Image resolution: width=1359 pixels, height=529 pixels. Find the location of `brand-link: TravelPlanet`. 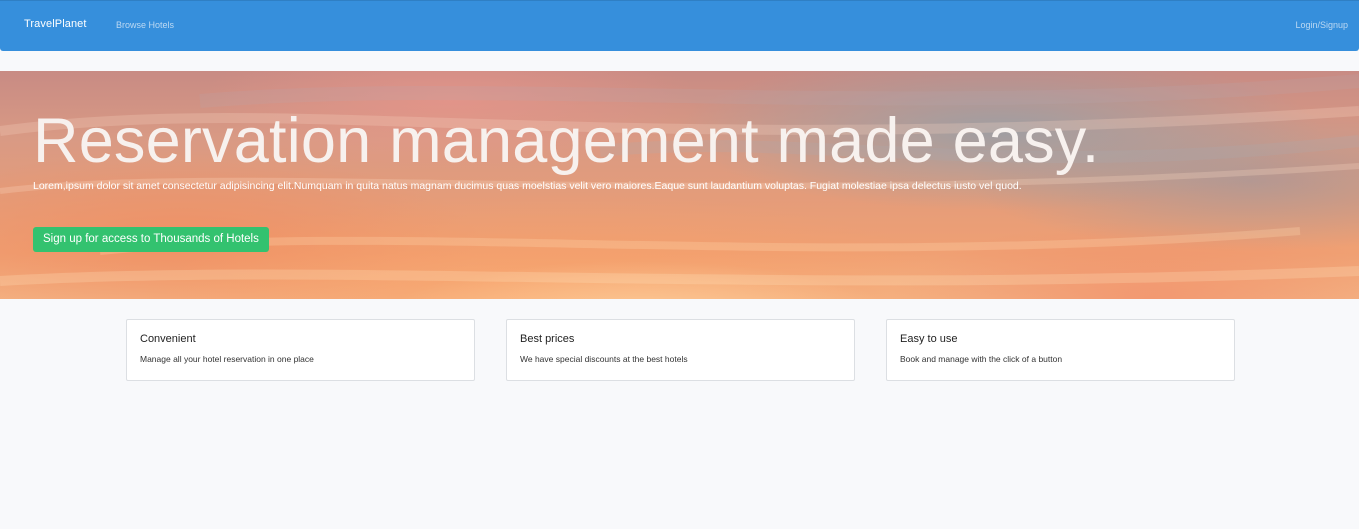

brand-link: TravelPlanet is located at coordinates (55, 24).